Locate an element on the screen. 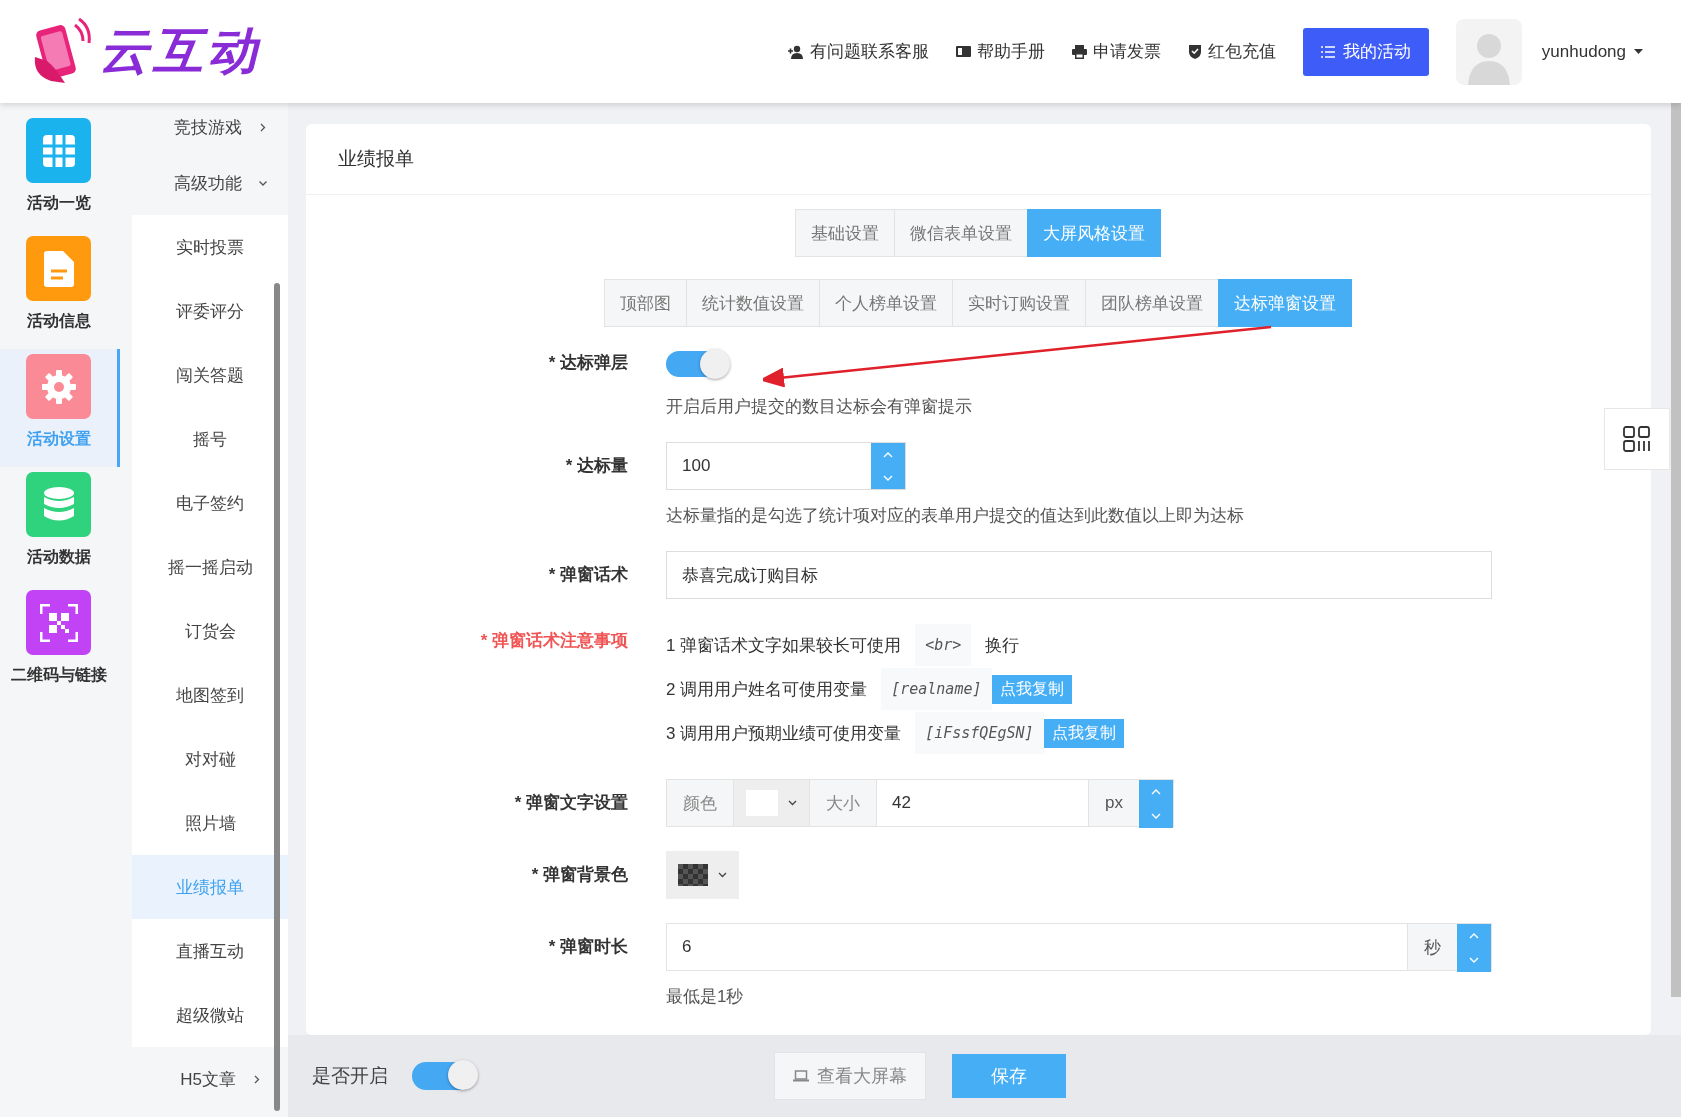 This screenshot has height=1117, width=1681. list-icon is located at coordinates (1327, 51).